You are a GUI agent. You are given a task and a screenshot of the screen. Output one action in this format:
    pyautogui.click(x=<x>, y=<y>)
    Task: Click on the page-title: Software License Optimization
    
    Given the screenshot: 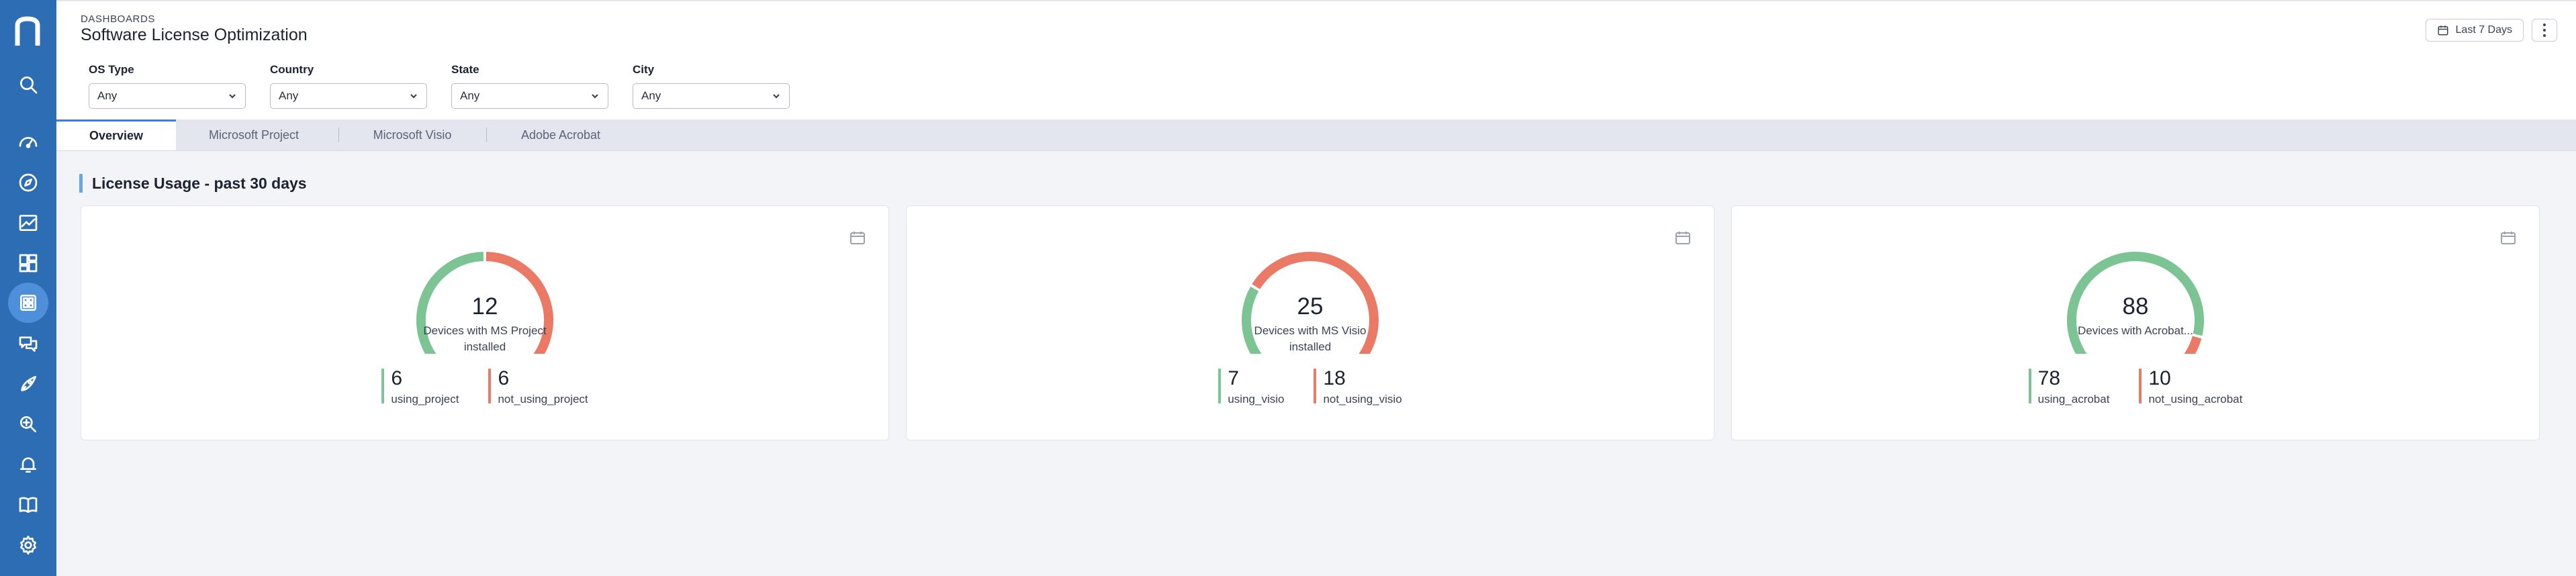 What is the action you would take?
    pyautogui.click(x=194, y=35)
    